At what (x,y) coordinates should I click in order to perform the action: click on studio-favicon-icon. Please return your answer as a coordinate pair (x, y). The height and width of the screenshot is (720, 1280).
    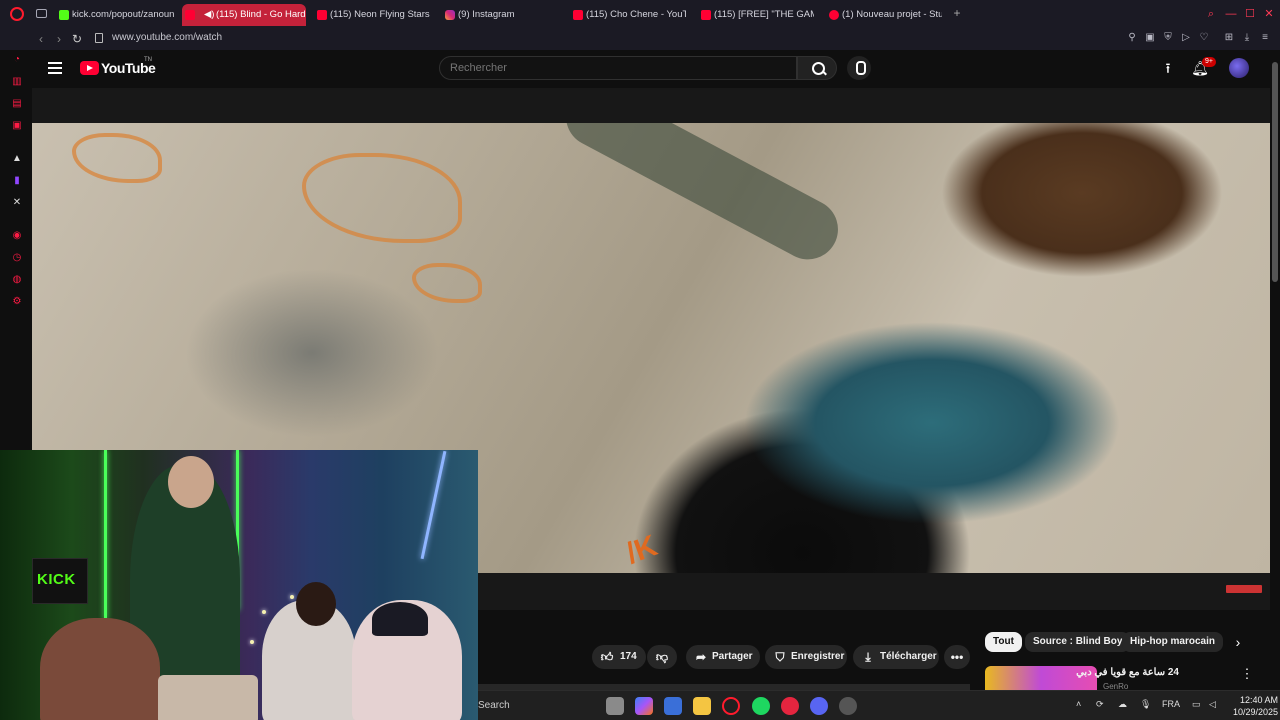
    Looking at the image, I should click on (834, 15).